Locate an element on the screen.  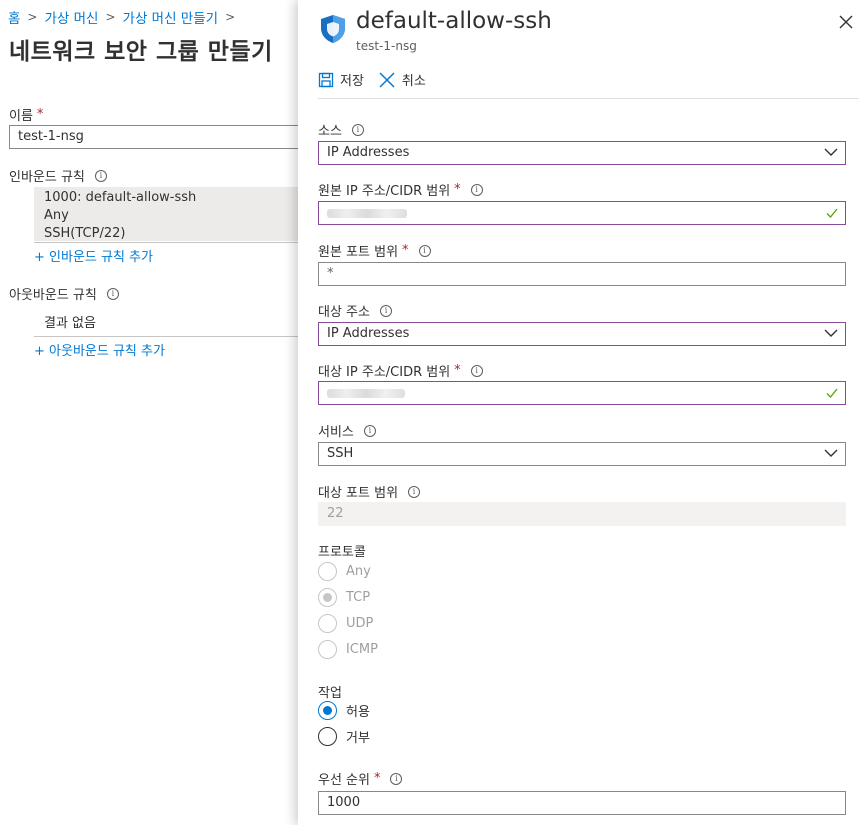
page-title: 네트워크 보안 그룹 만들기 is located at coordinates (141, 52).